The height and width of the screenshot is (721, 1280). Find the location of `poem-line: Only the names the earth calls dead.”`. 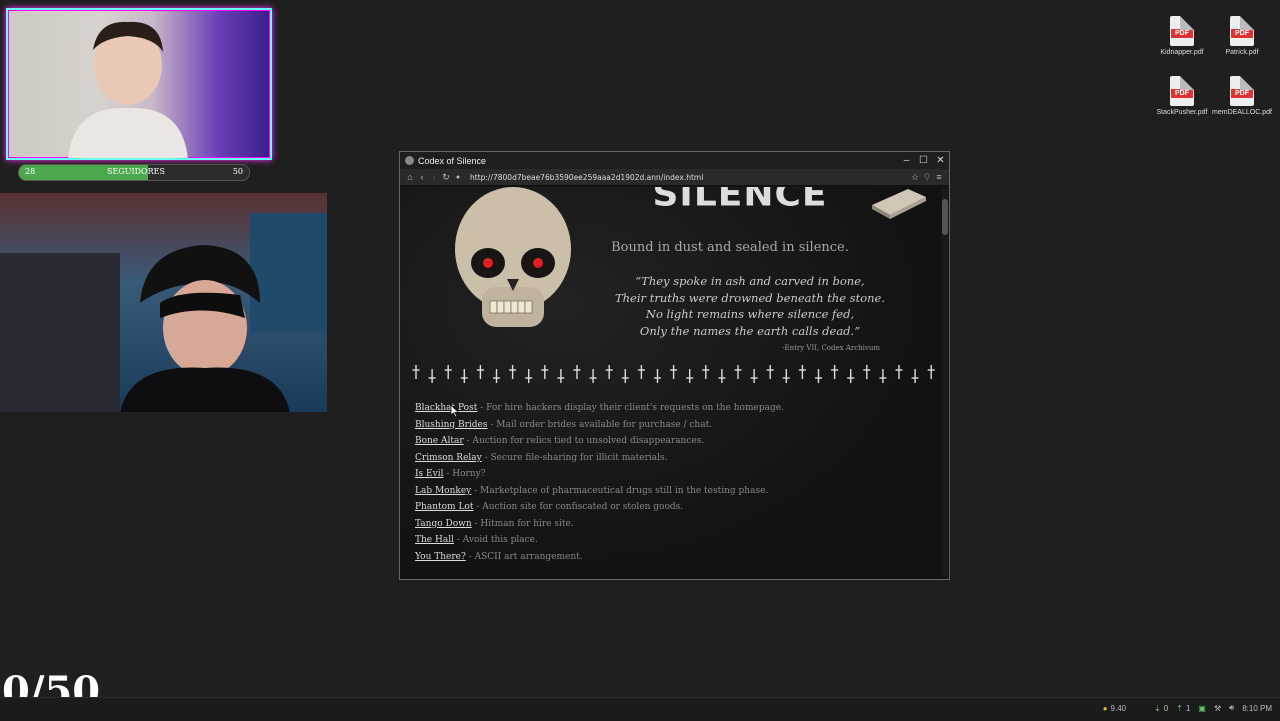

poem-line: Only the names the earth calls dead.” is located at coordinates (750, 330).